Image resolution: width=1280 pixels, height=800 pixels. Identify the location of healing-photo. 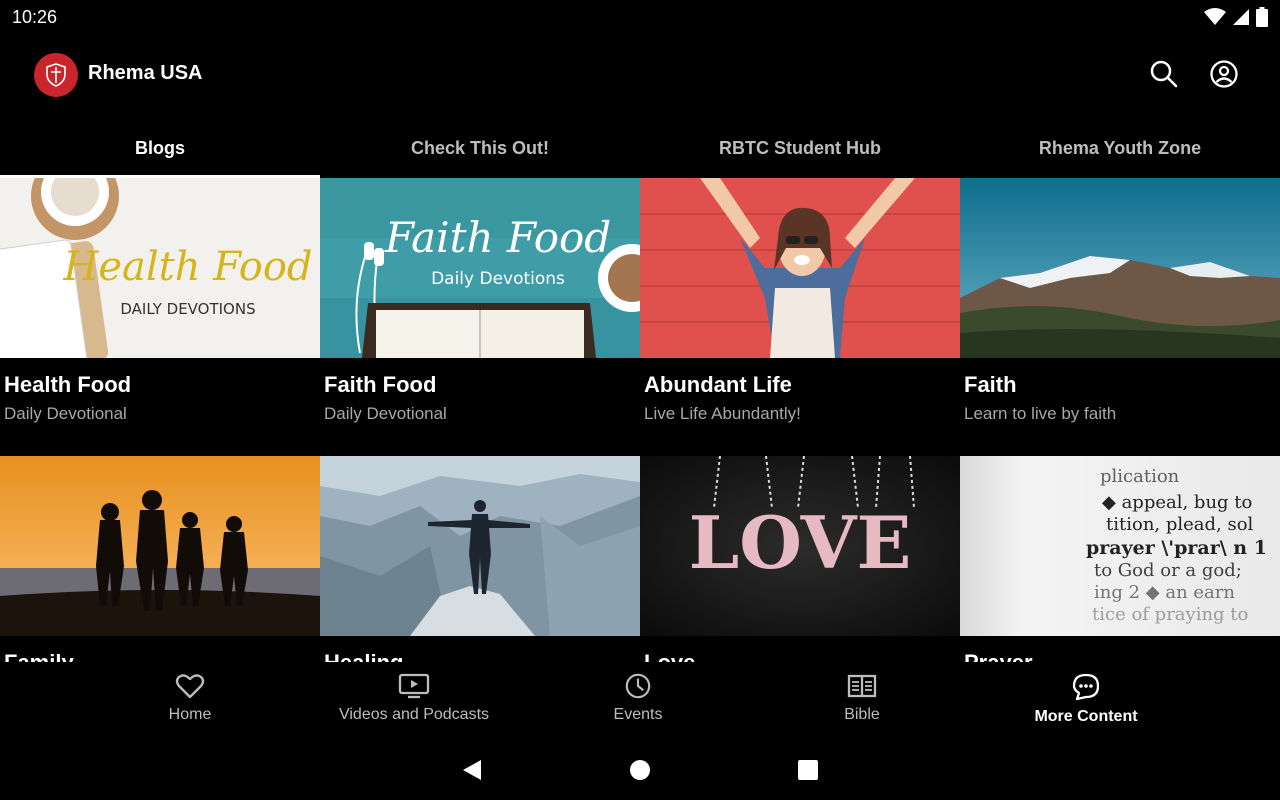
(480, 546).